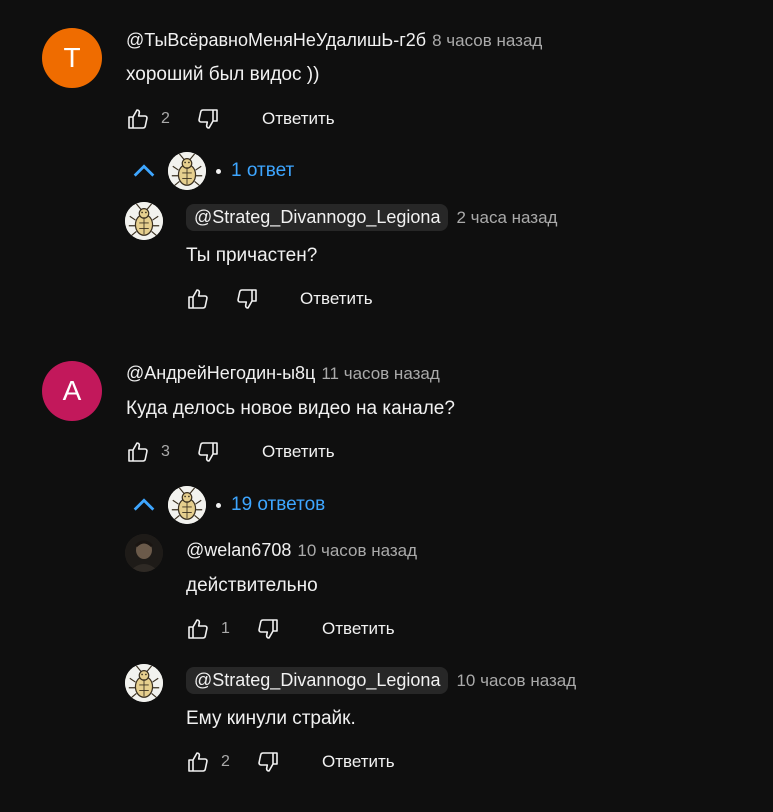 The image size is (773, 812). I want to click on replies-count: 1 ответ, so click(262, 171).